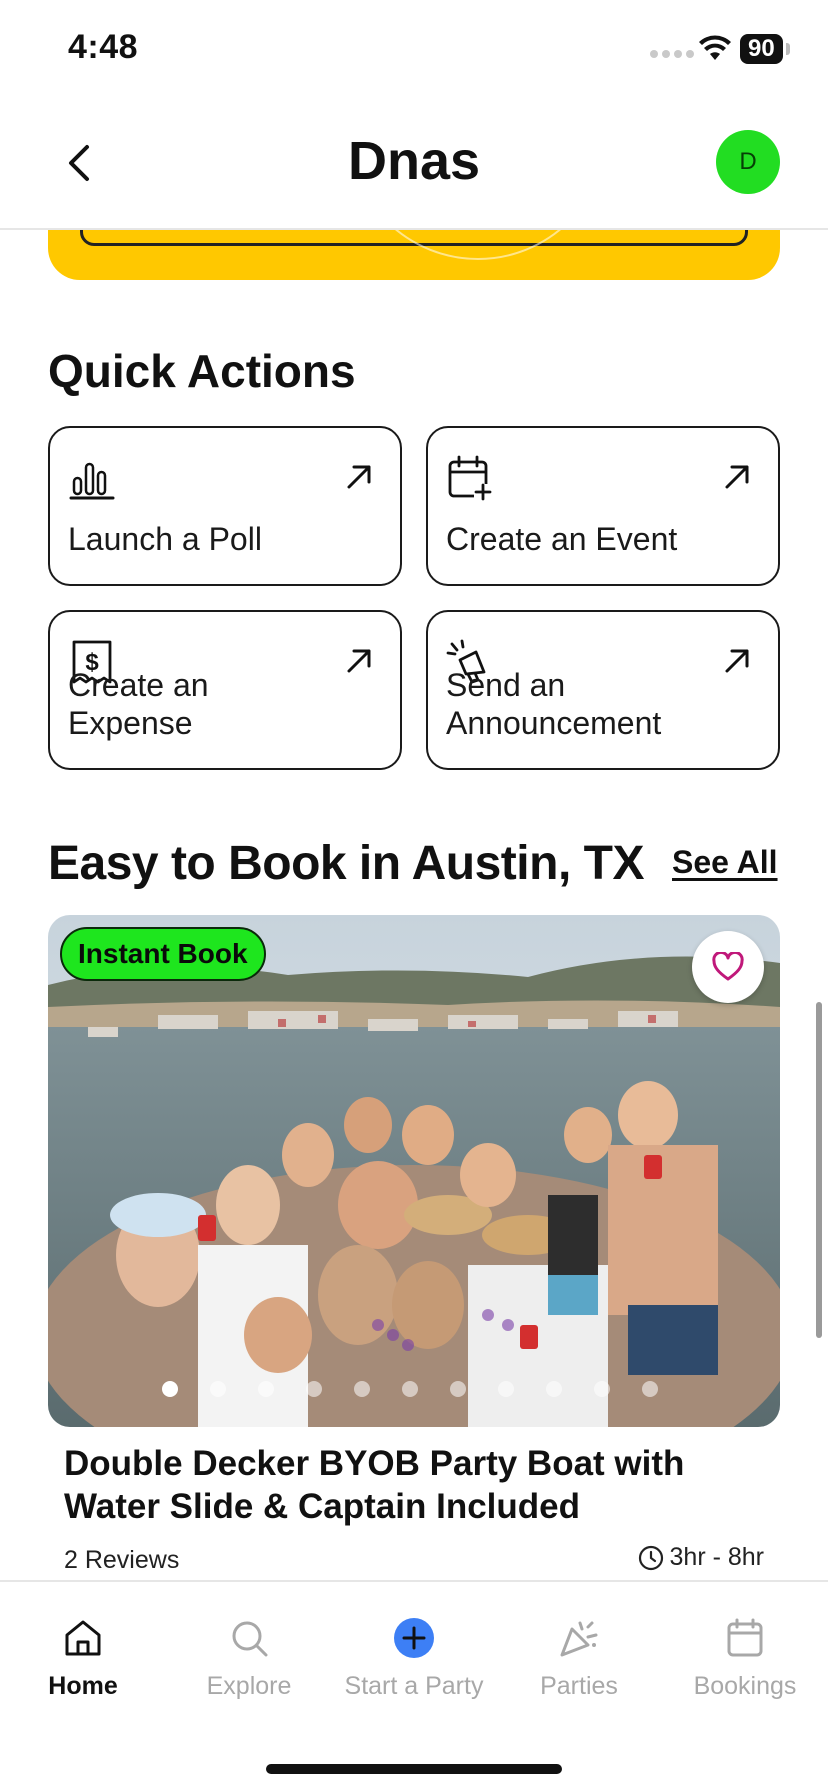 This screenshot has width=828, height=1792. What do you see at coordinates (554, 704) in the screenshot?
I see `quick-action-label: Send an Announcement` at bounding box center [554, 704].